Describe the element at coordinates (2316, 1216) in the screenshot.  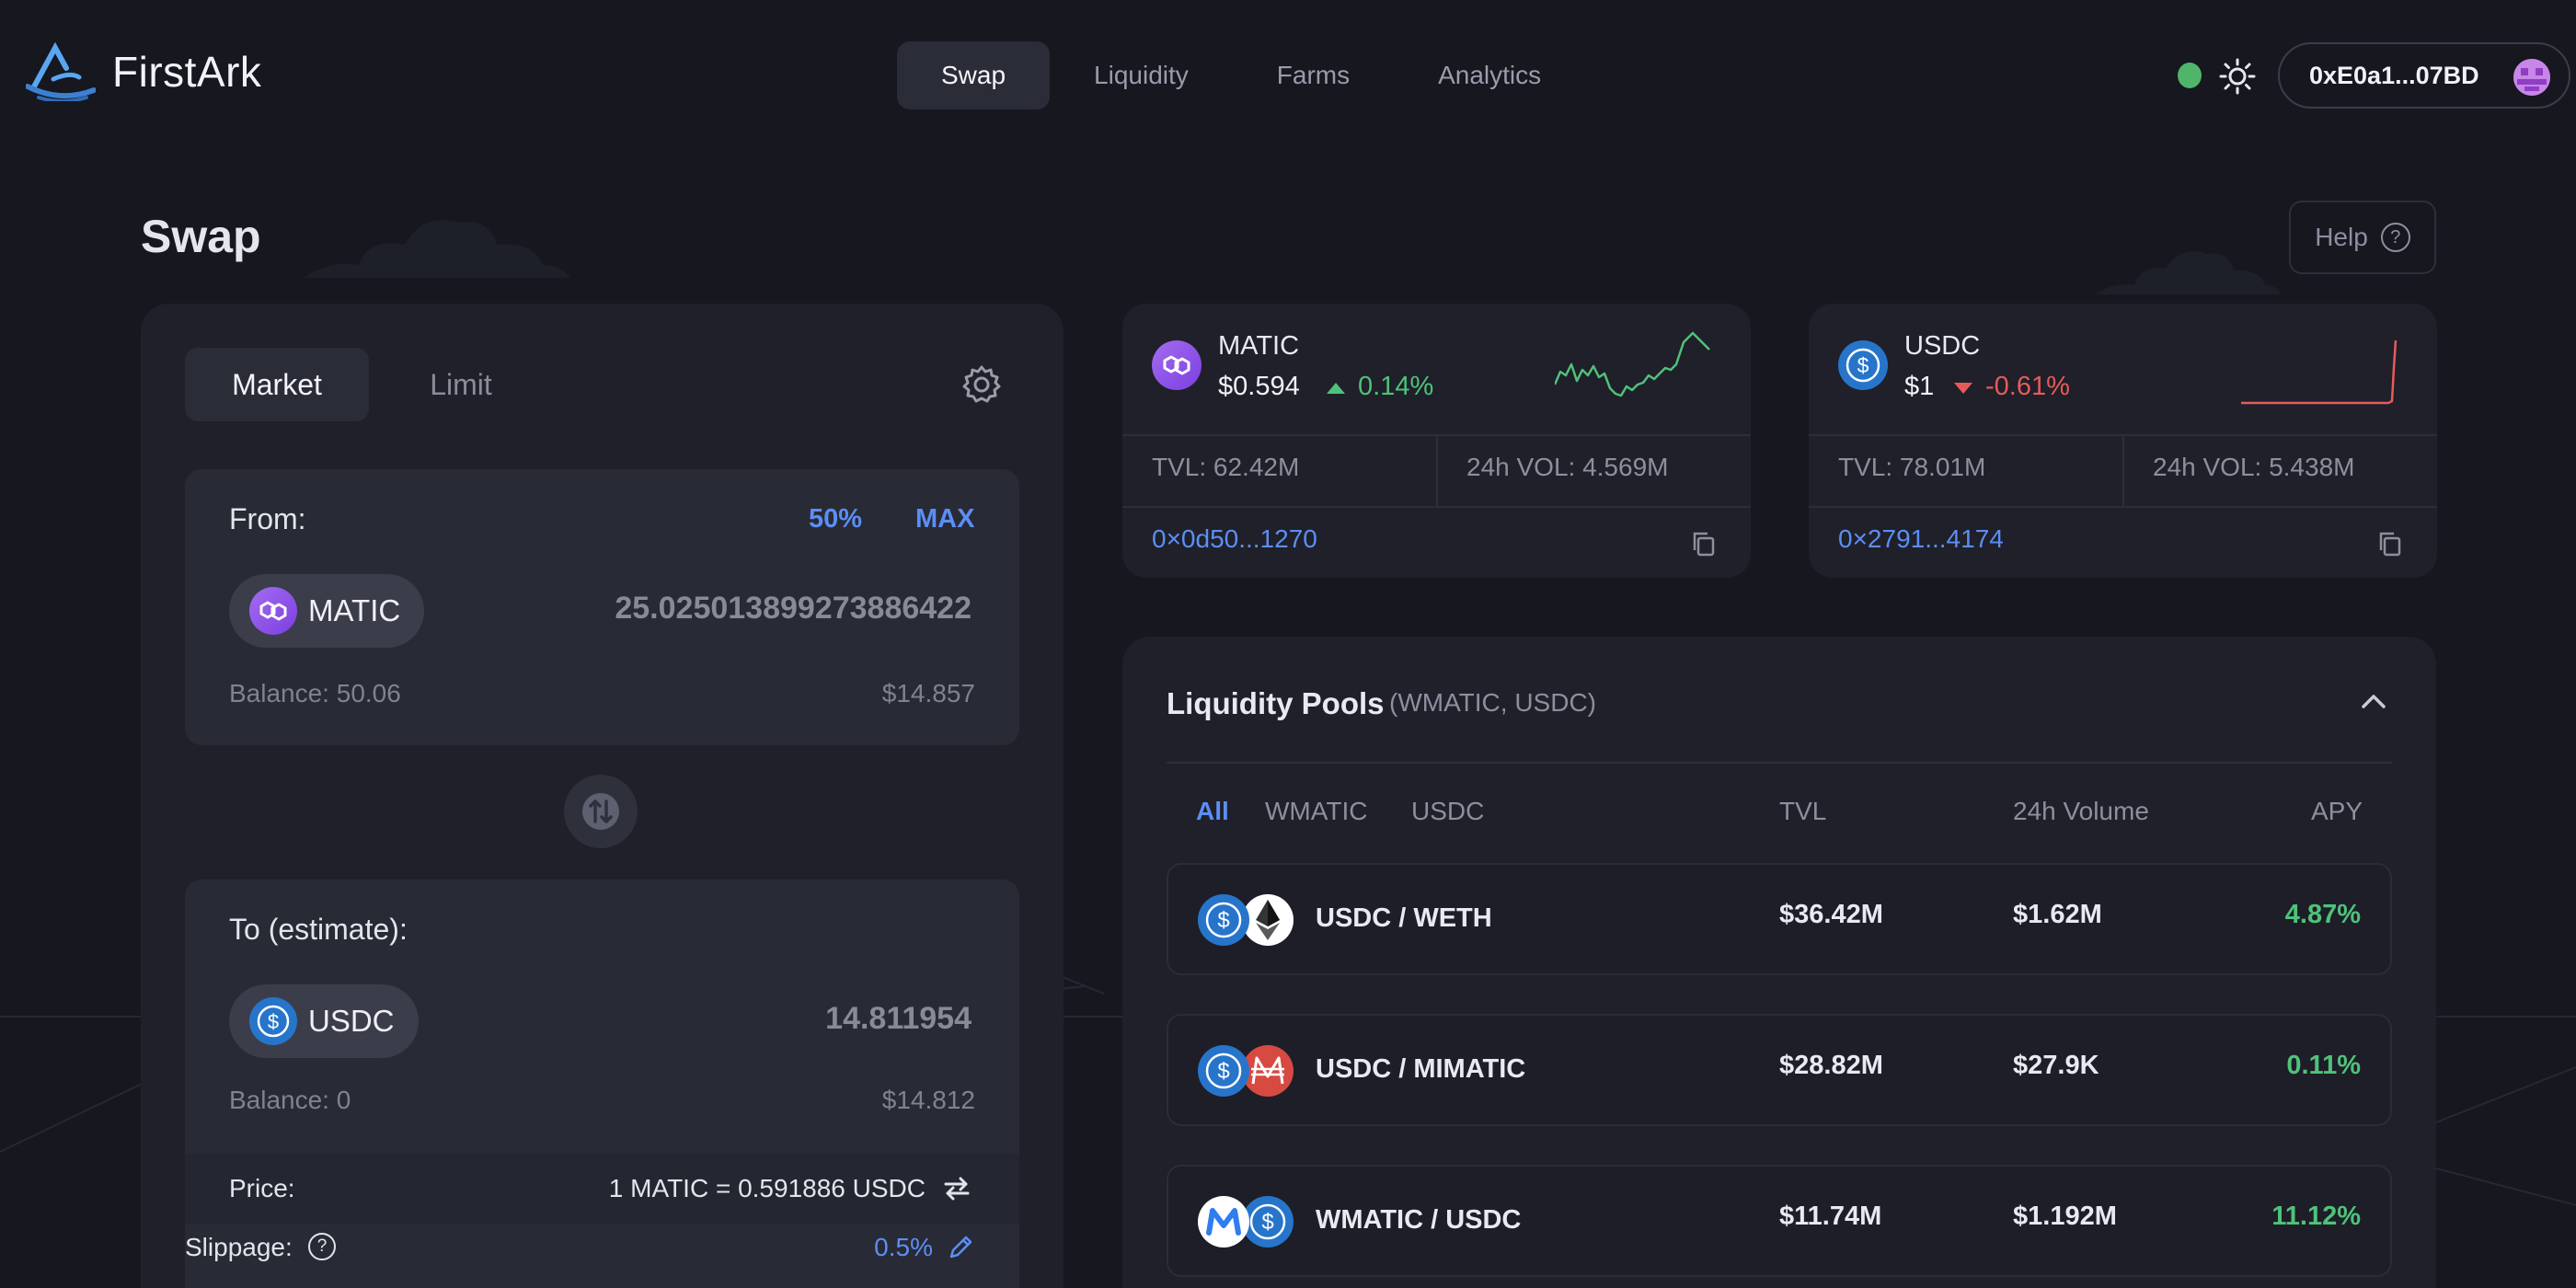
I see `pool-apy: 11.12%` at that location.